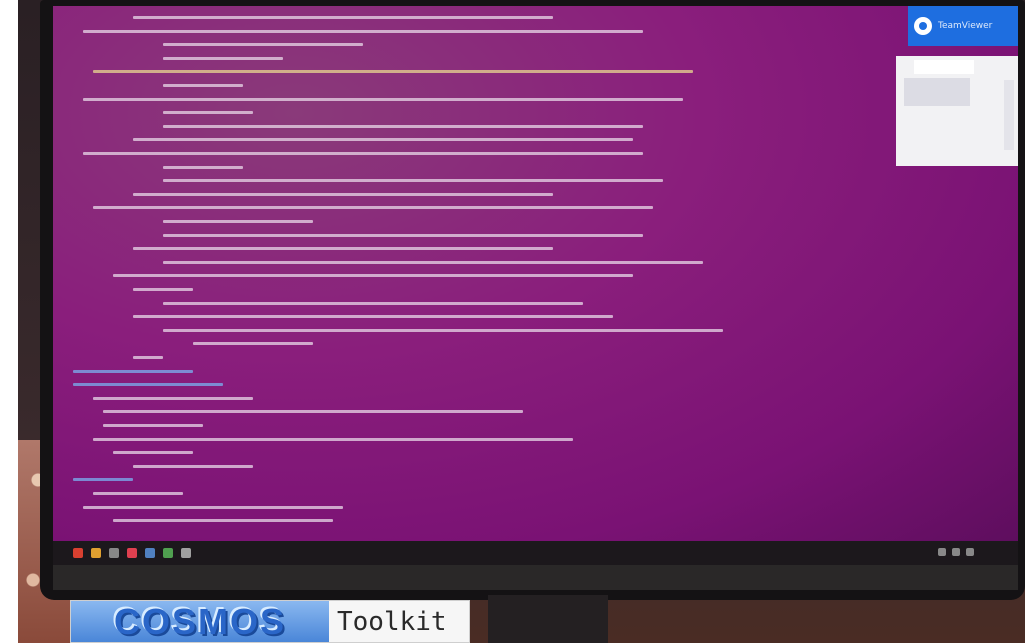  What do you see at coordinates (944, 67) in the screenshot?
I see `remote-app-tab` at bounding box center [944, 67].